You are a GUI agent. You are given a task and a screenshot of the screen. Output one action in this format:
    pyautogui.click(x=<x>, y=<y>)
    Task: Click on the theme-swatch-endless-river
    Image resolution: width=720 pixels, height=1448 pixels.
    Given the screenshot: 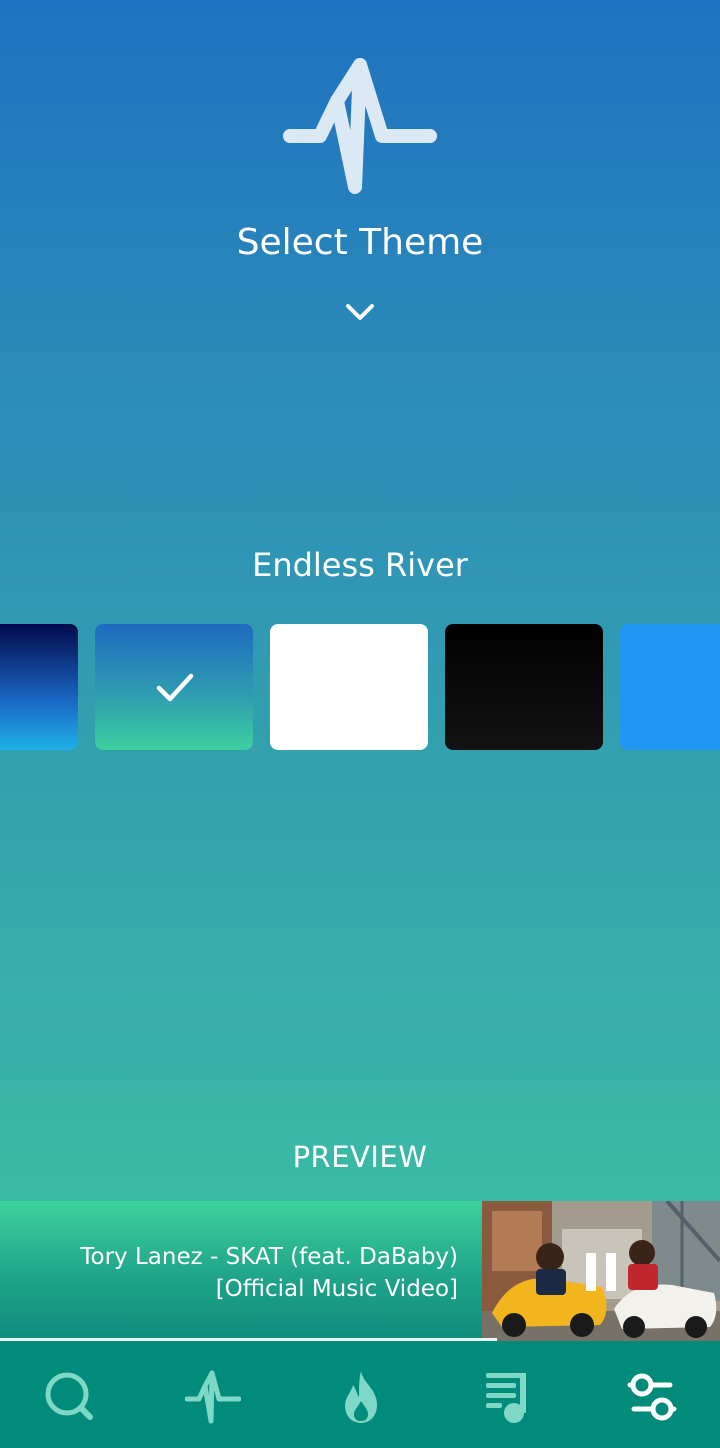 What is the action you would take?
    pyautogui.click(x=174, y=687)
    